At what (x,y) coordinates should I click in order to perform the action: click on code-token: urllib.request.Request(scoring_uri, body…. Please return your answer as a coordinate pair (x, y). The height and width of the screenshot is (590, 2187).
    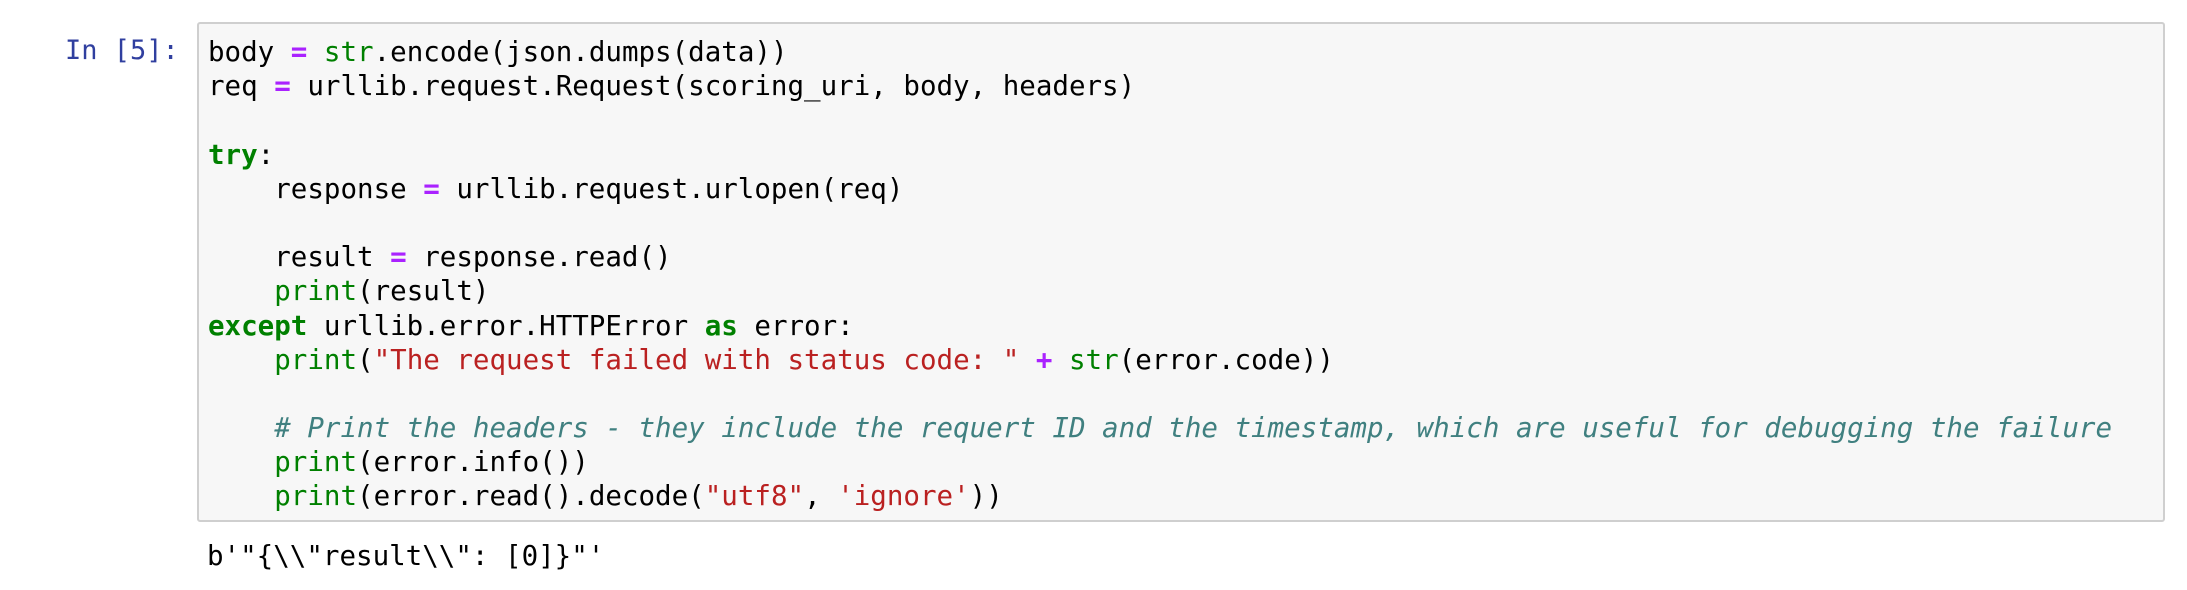
    Looking at the image, I should click on (713, 86).